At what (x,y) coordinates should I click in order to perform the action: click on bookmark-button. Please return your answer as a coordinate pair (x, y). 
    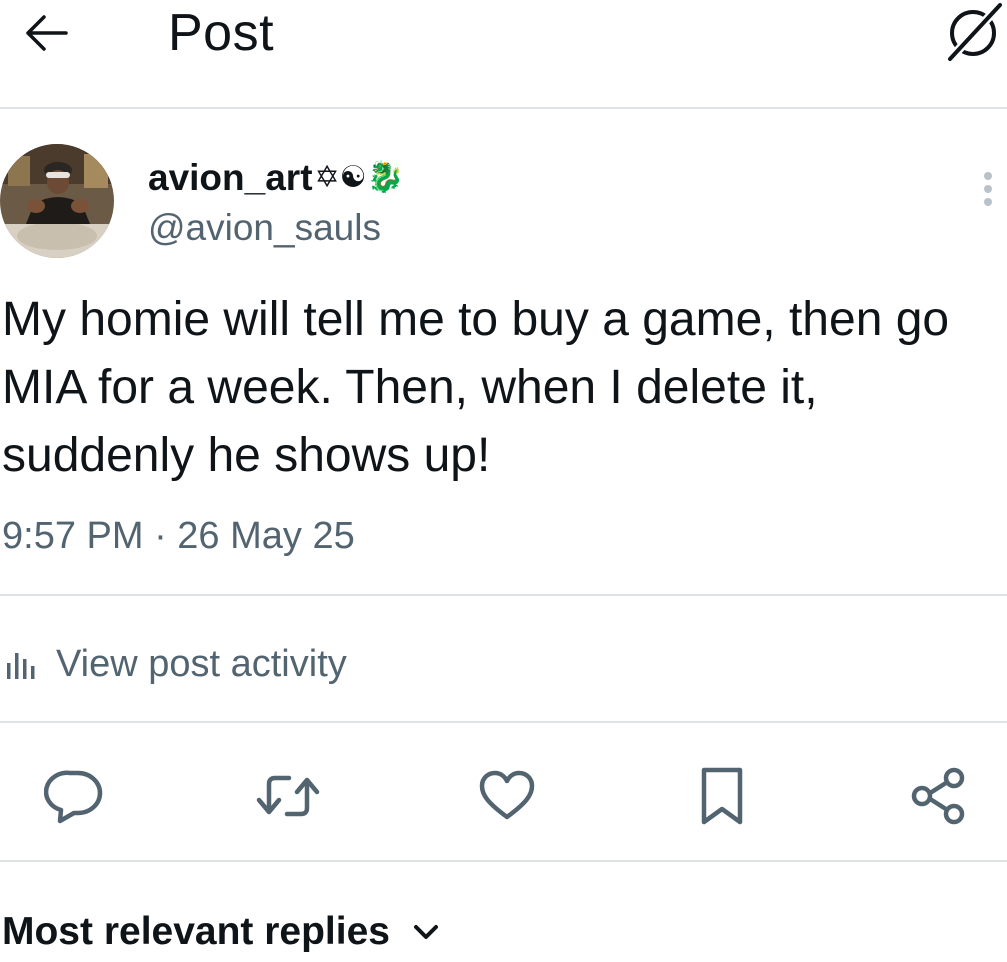
    Looking at the image, I should click on (722, 796).